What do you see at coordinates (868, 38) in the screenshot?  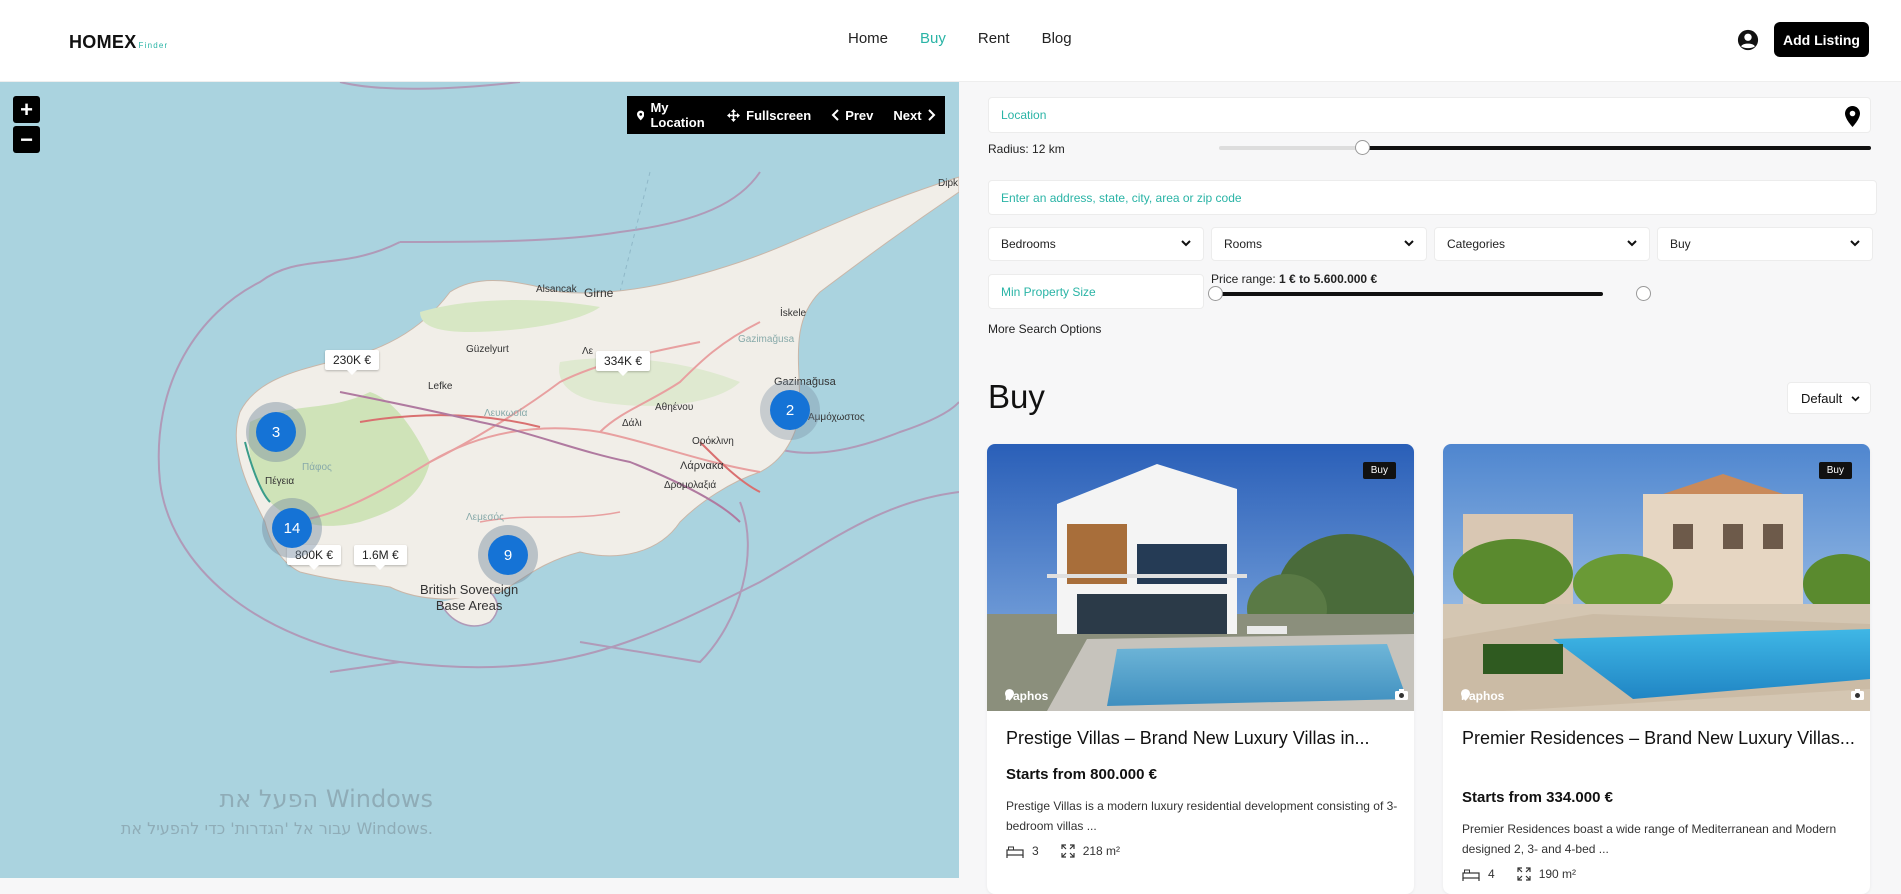 I see `nav-home: Home` at bounding box center [868, 38].